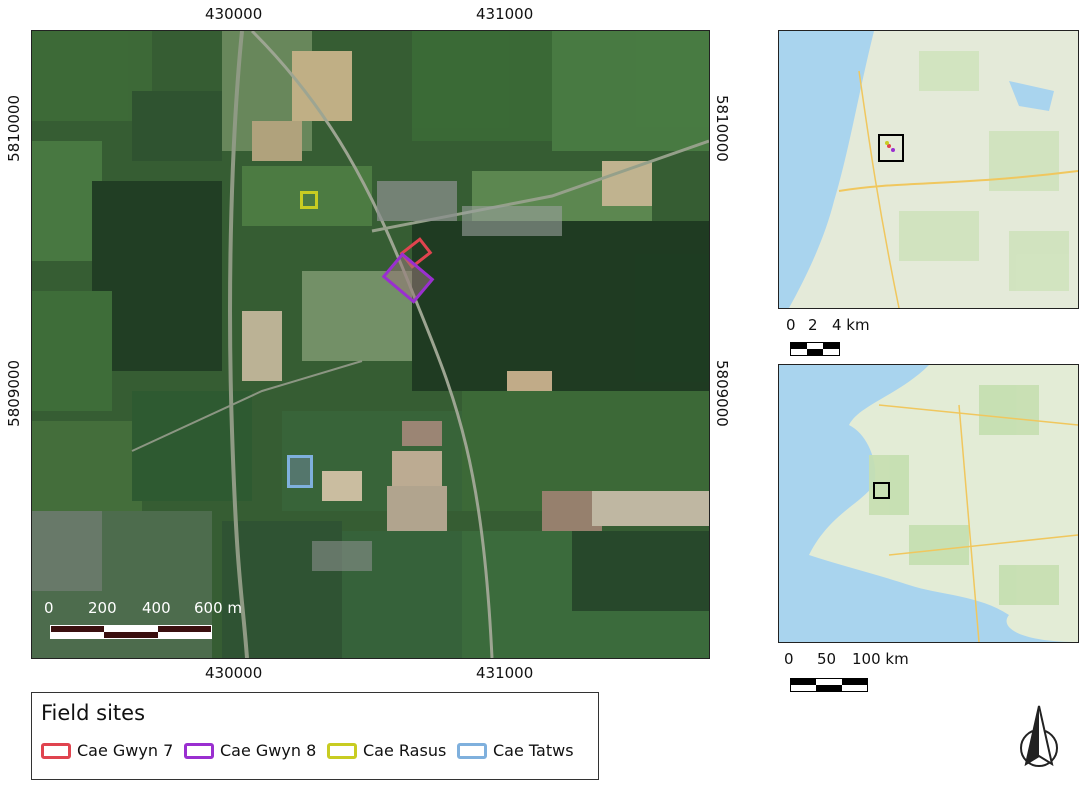 The width and height of the screenshot is (1084, 785). Describe the element at coordinates (813, 325) in the screenshot. I see `inset-top-scalebar-label-2: 2` at that location.